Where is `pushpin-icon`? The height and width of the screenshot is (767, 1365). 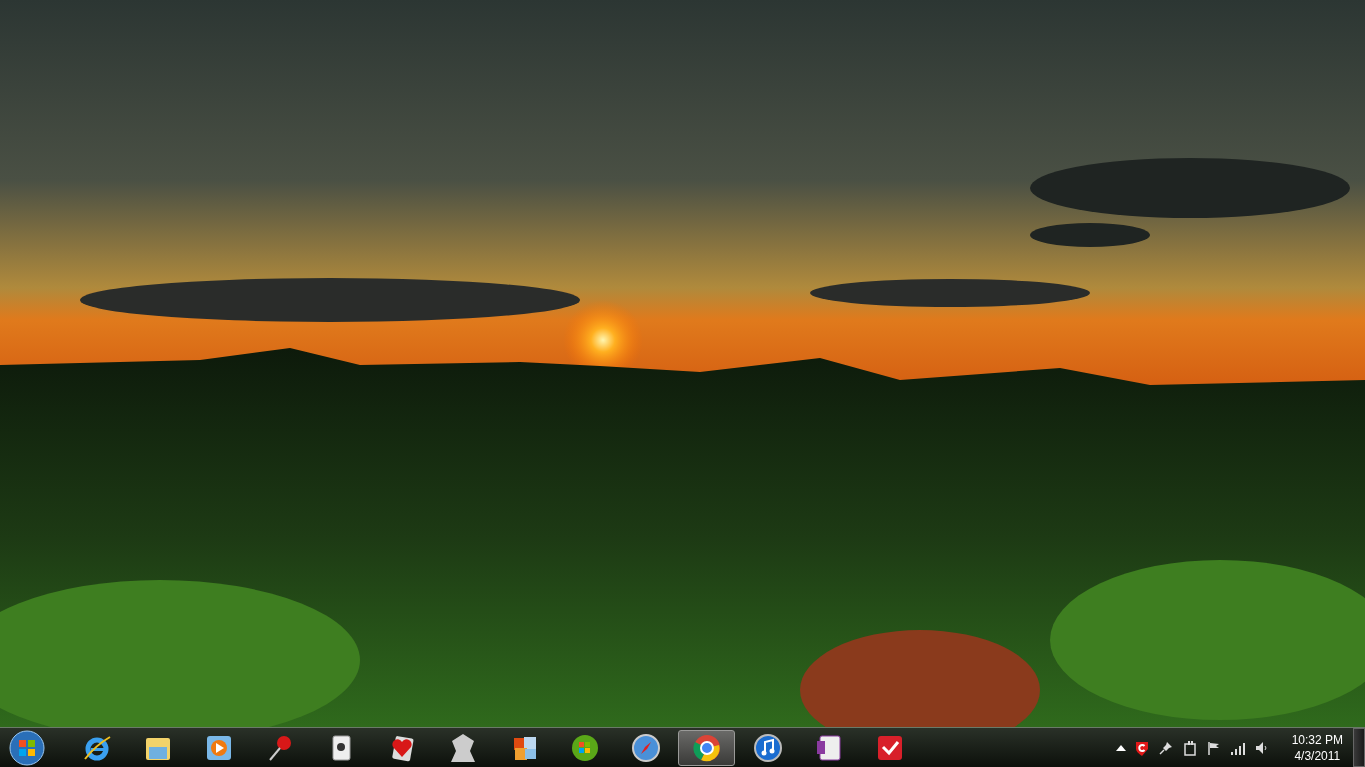
pushpin-icon is located at coordinates (1165, 747).